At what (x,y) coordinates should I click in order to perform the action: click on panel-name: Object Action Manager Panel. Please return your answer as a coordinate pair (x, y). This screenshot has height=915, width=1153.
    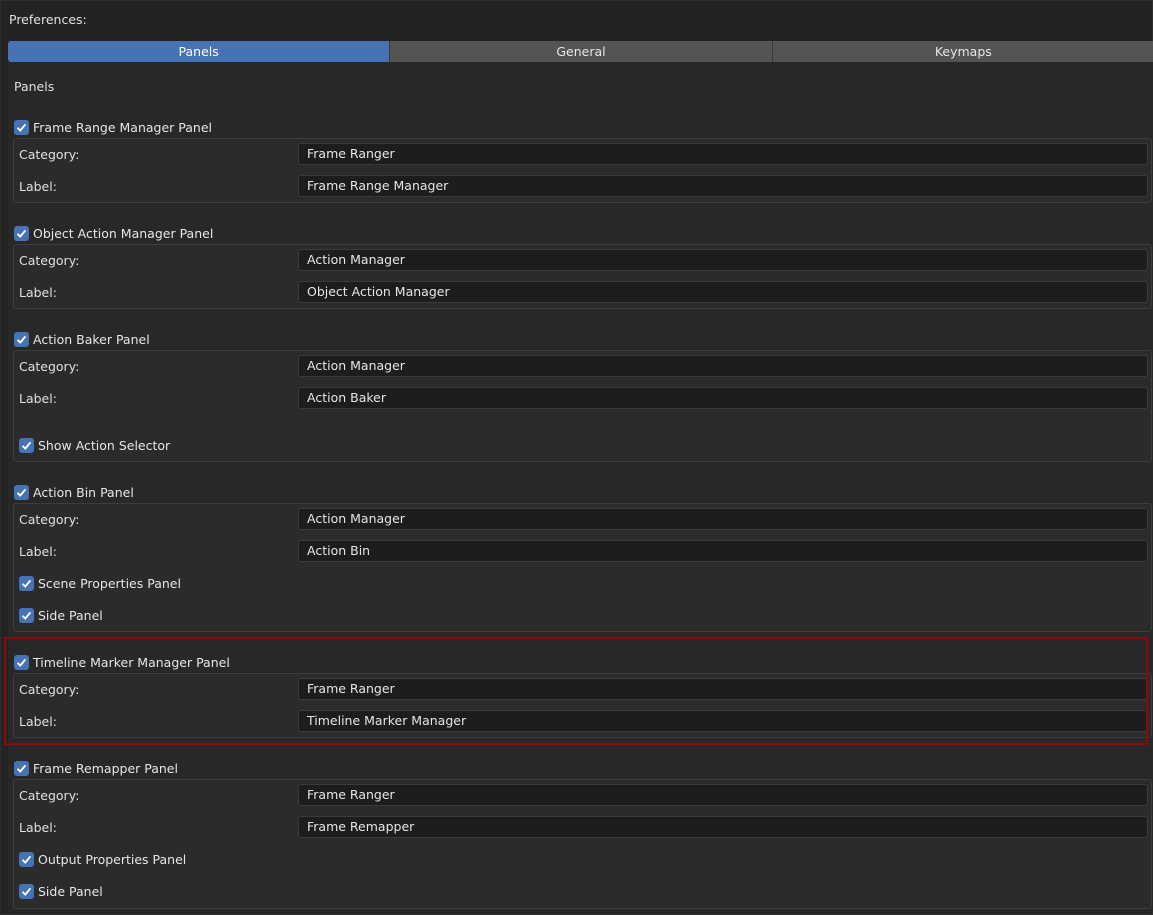
    Looking at the image, I should click on (123, 233).